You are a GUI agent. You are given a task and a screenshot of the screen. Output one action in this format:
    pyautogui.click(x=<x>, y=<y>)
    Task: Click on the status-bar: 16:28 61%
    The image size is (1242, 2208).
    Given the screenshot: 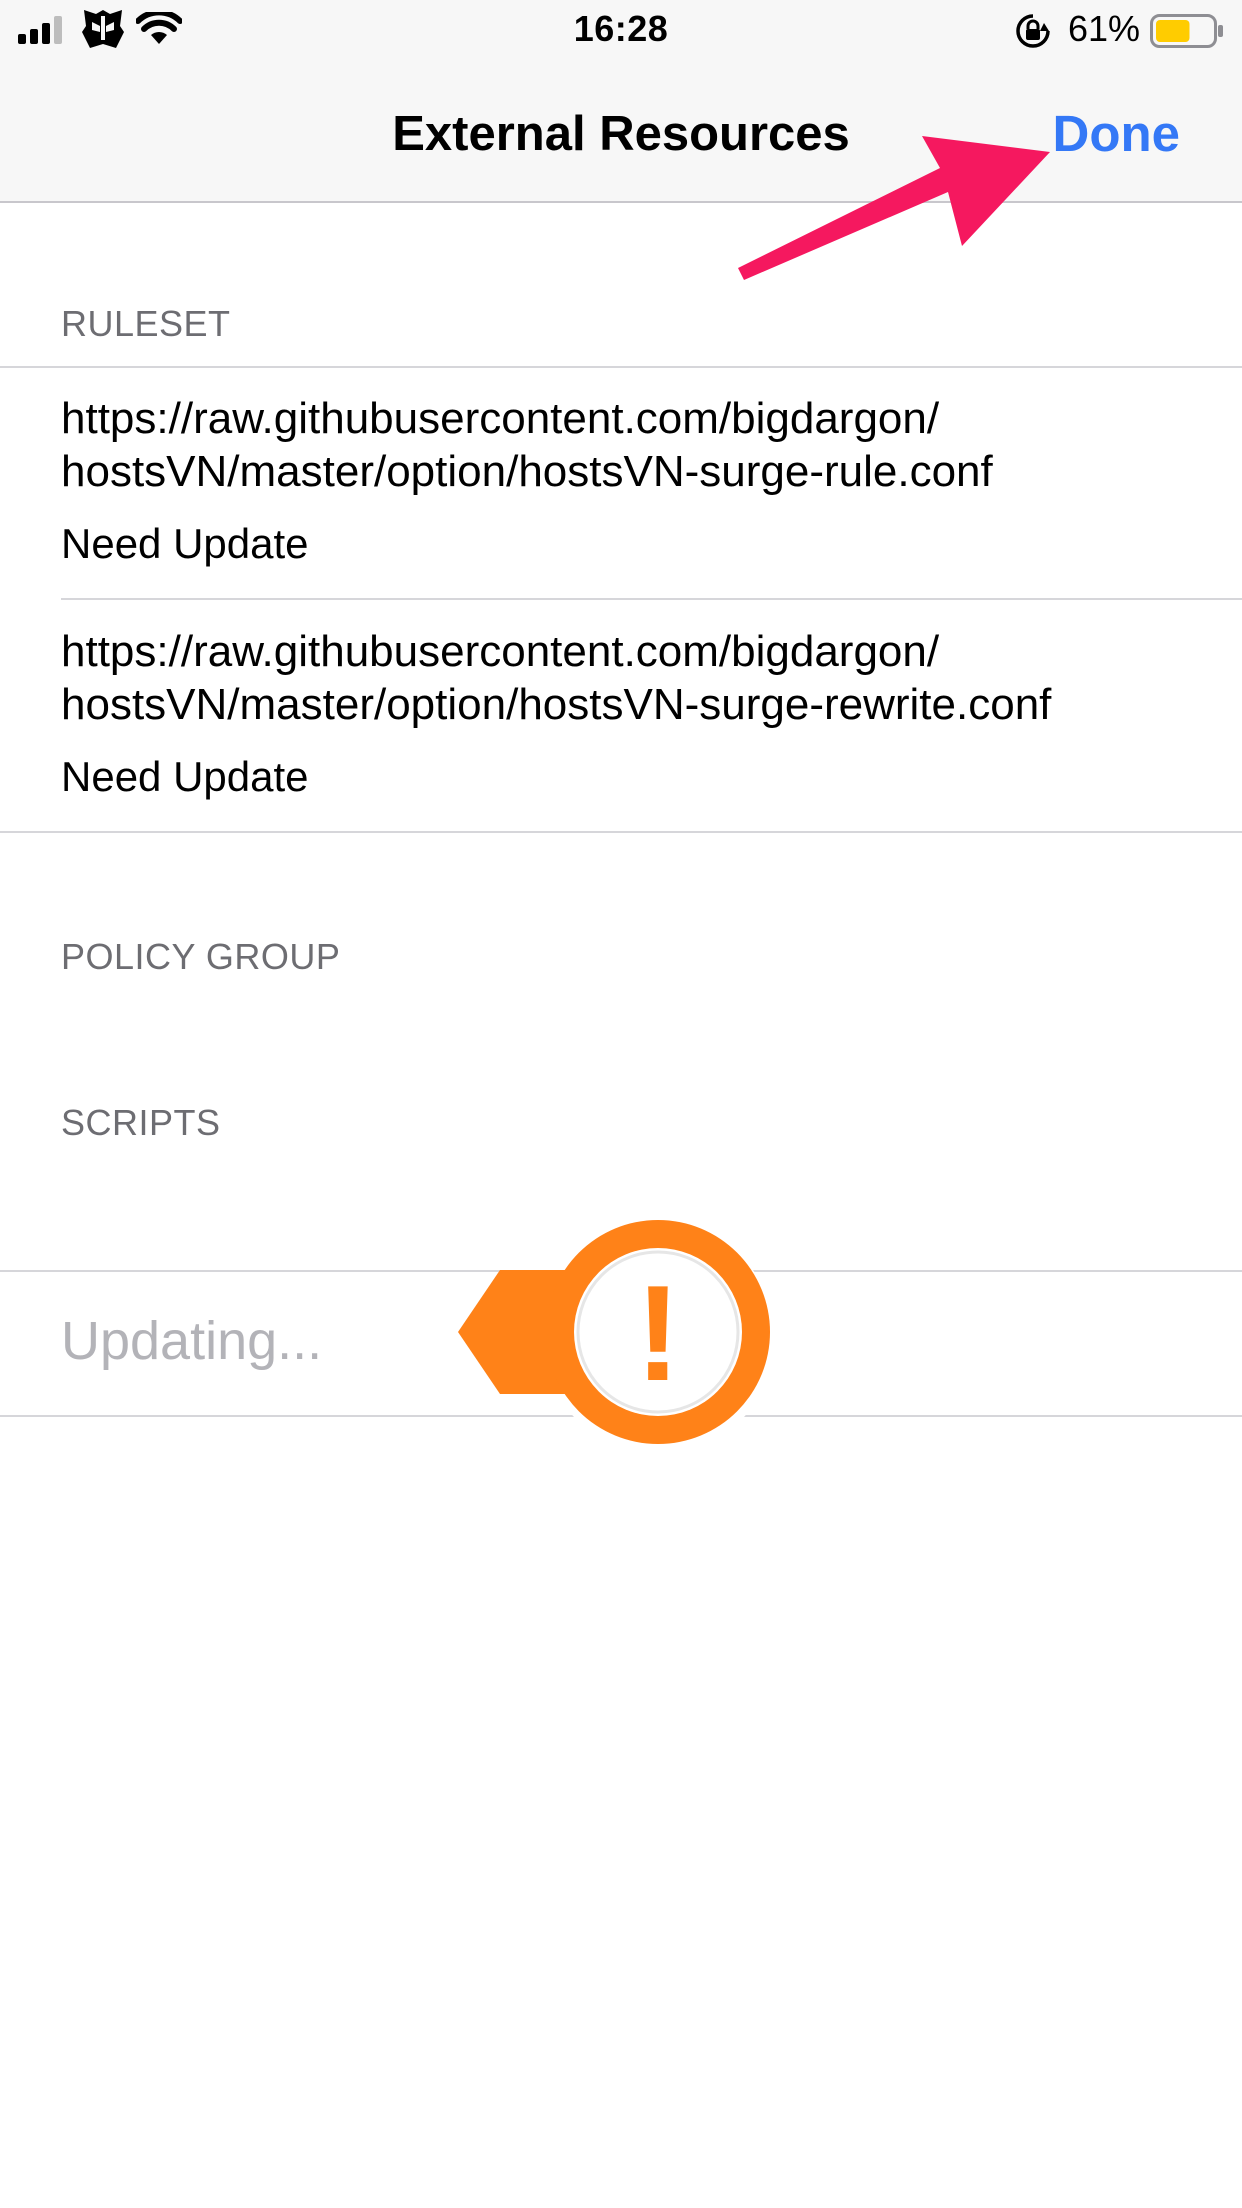 What is the action you would take?
    pyautogui.click(x=621, y=31)
    